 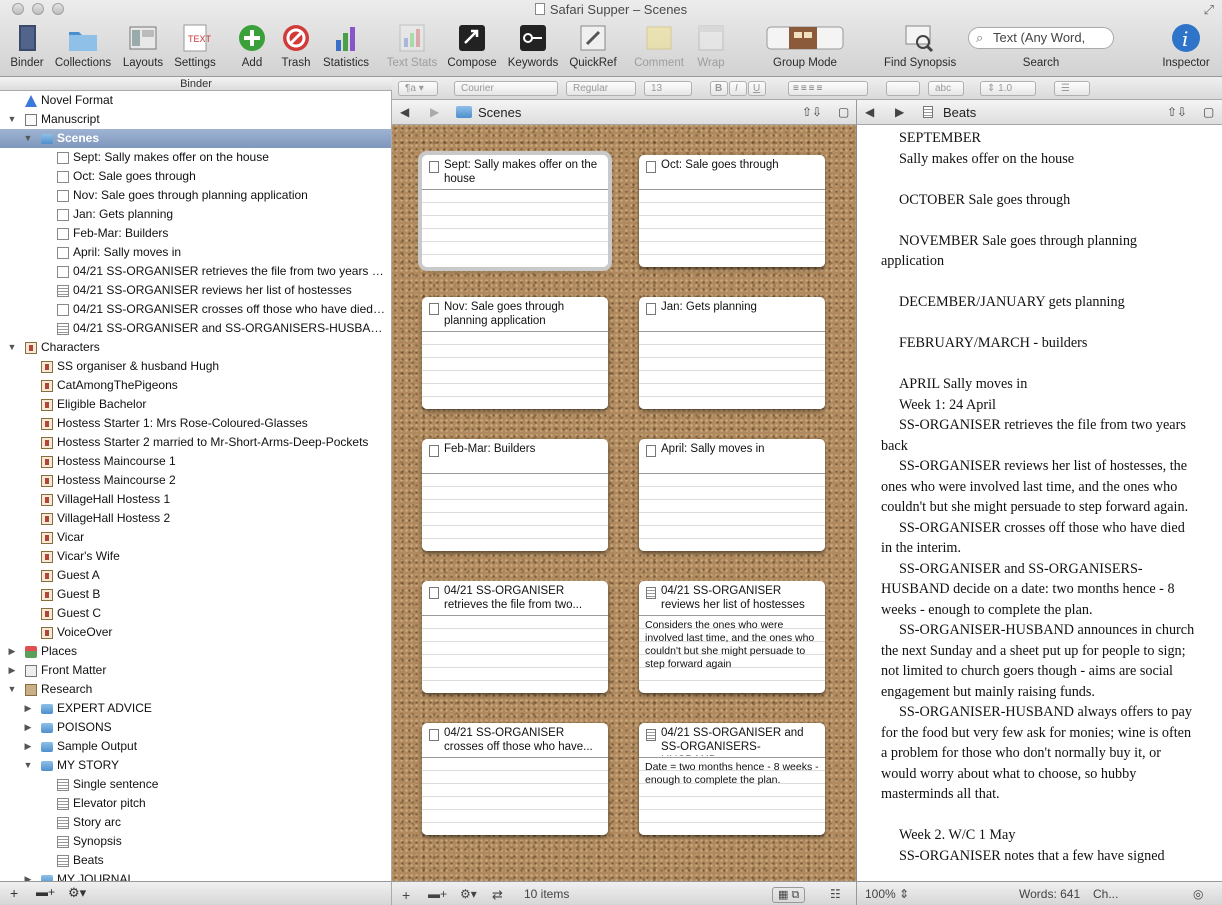 What do you see at coordinates (14, 893) in the screenshot?
I see `add-item-icon: +` at bounding box center [14, 893].